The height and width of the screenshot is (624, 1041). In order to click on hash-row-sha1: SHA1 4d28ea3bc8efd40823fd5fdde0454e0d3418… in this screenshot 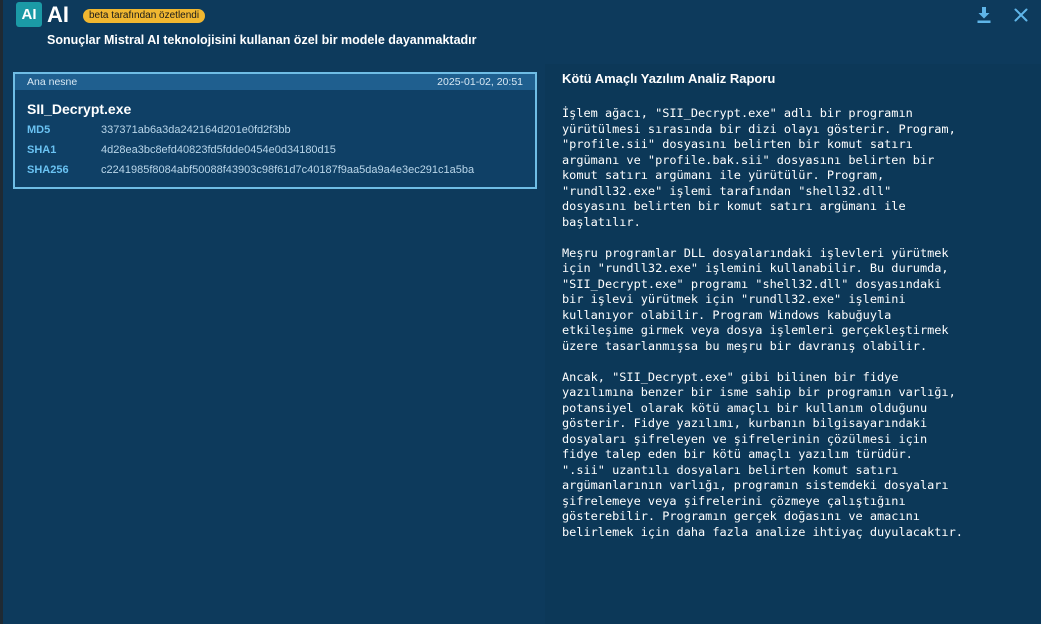, I will do `click(181, 150)`.